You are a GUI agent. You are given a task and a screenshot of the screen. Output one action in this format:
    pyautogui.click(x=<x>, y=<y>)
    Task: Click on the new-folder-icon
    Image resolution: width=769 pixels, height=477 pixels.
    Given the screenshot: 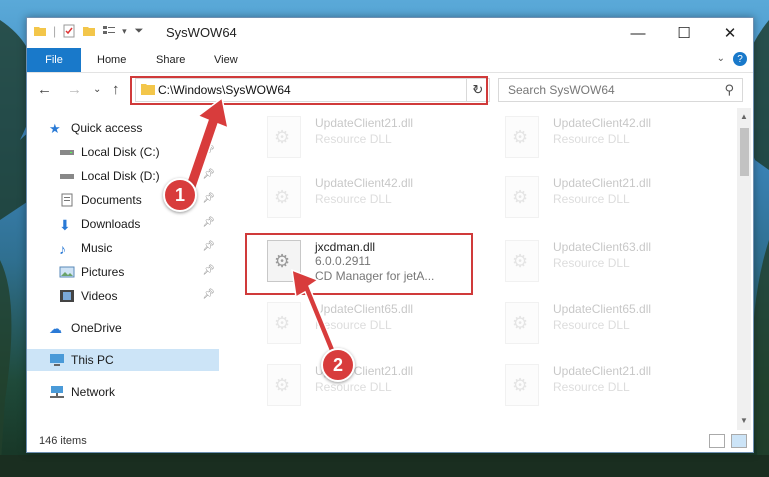 What is the action you would take?
    pyautogui.click(x=89, y=31)
    